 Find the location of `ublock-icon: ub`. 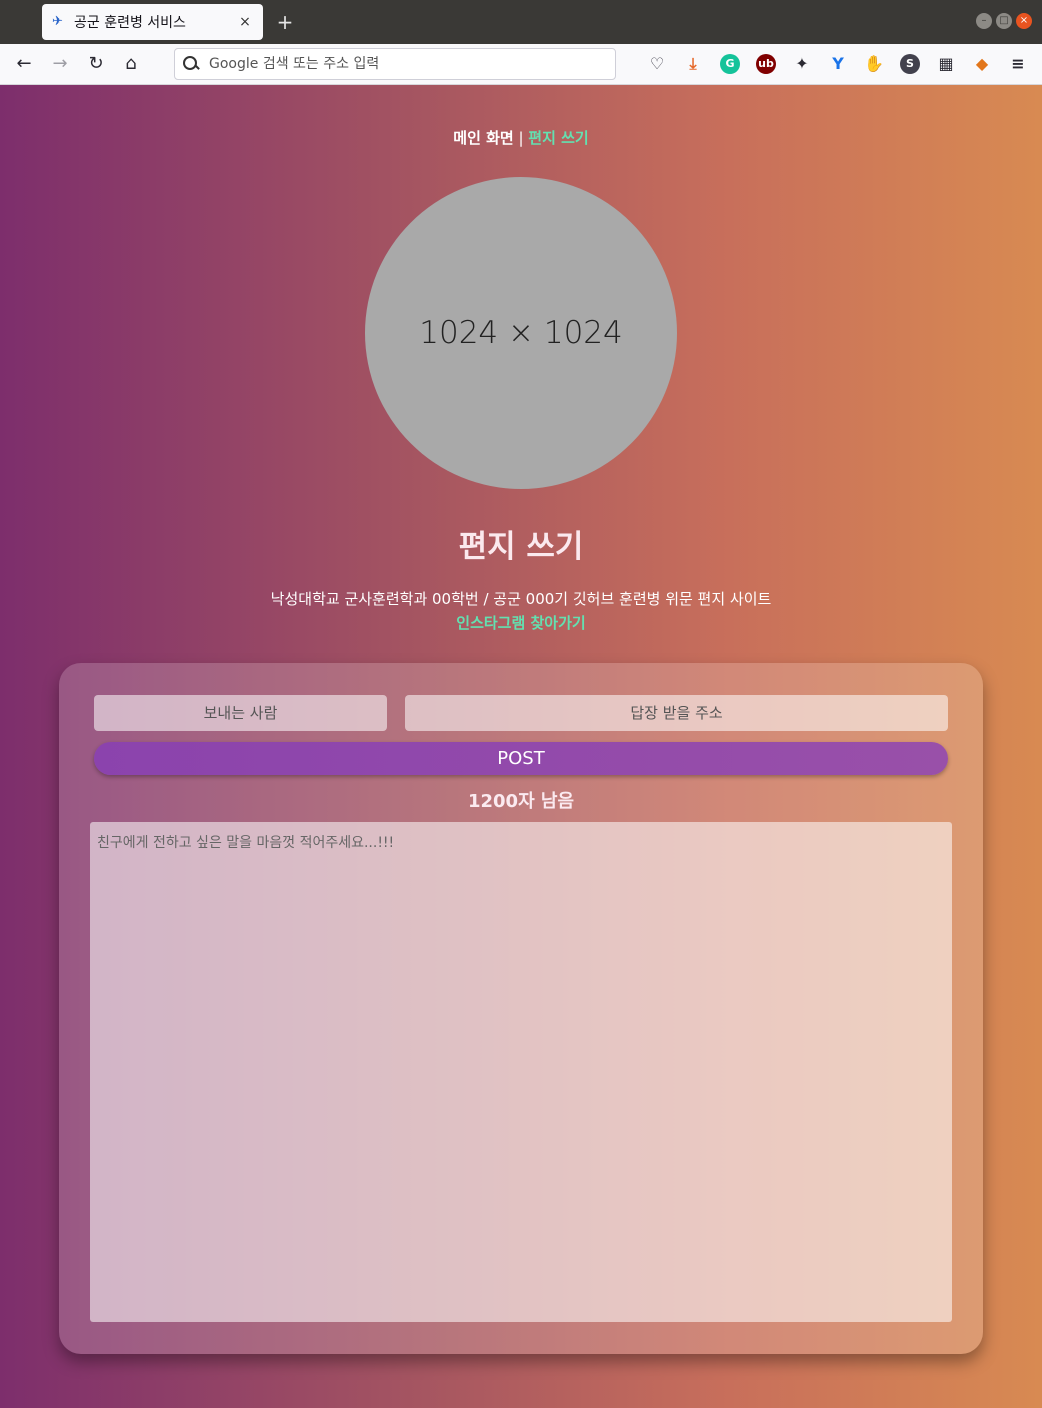

ublock-icon: ub is located at coordinates (766, 64).